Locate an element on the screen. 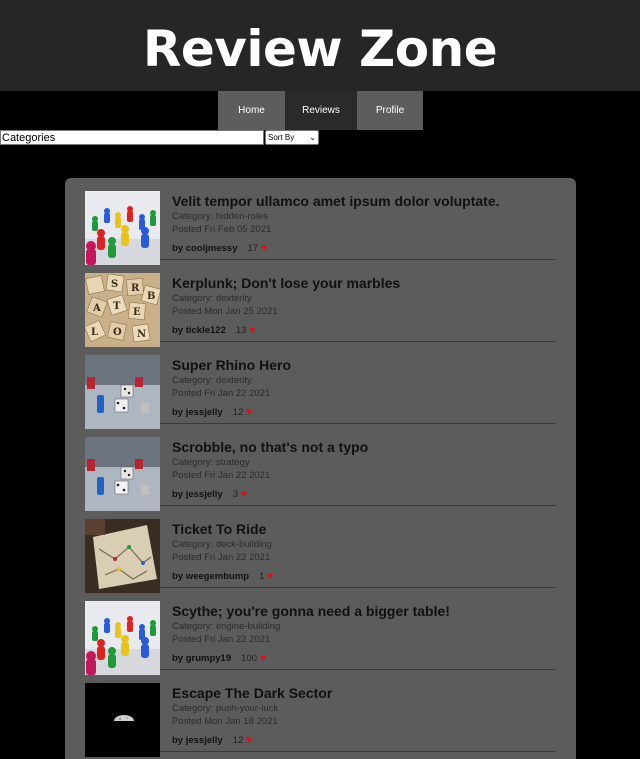 The image size is (640, 759). review-footer: by weegembump 1 ♥ is located at coordinates (222, 576).